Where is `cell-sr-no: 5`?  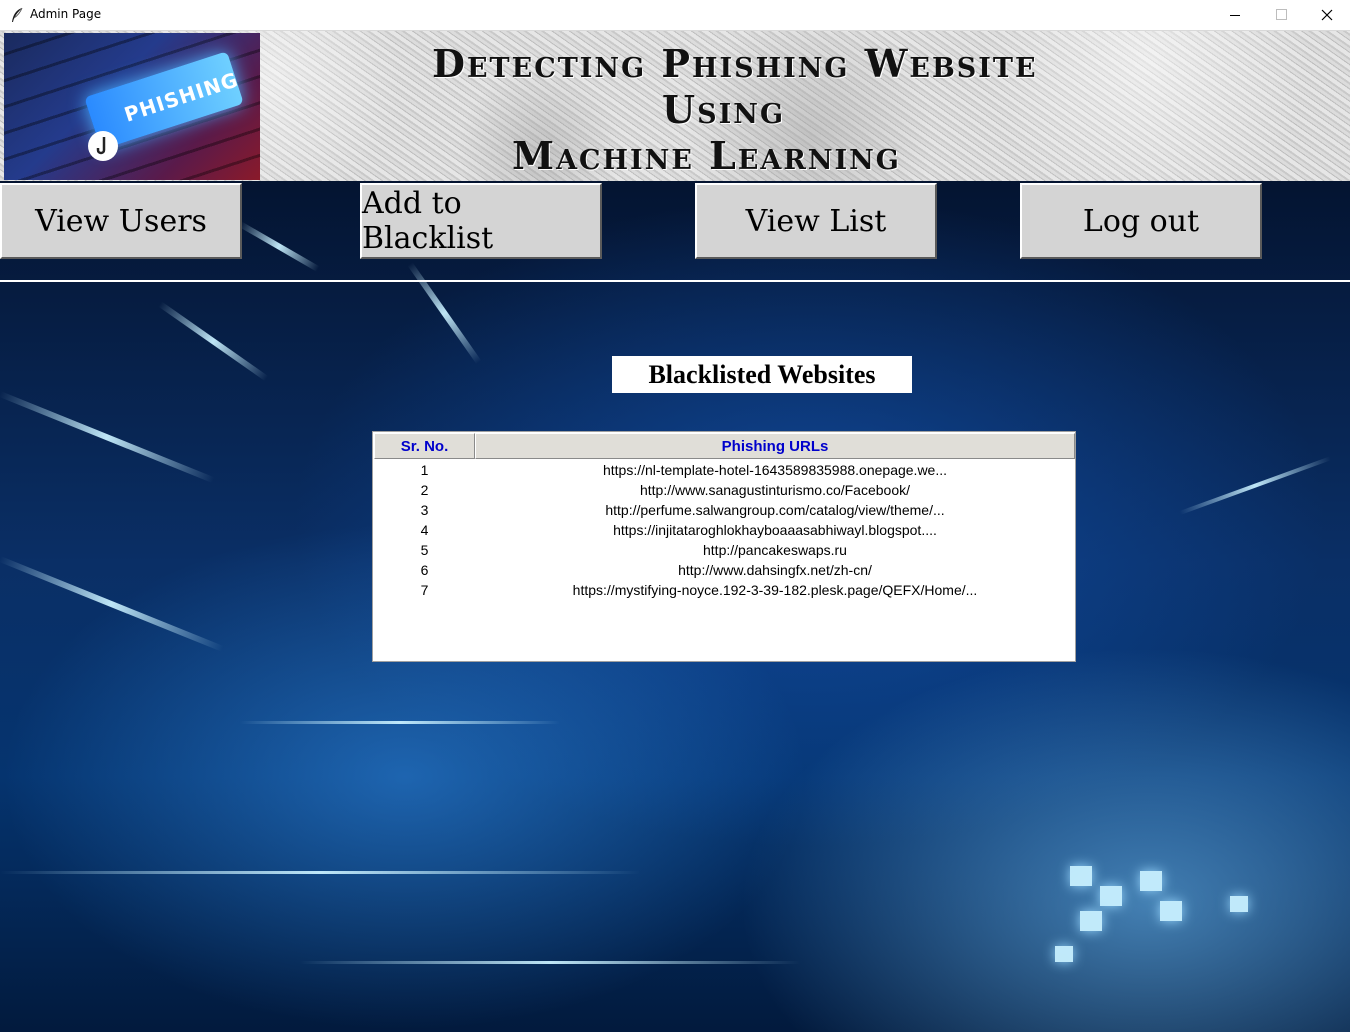
cell-sr-no: 5 is located at coordinates (424, 550).